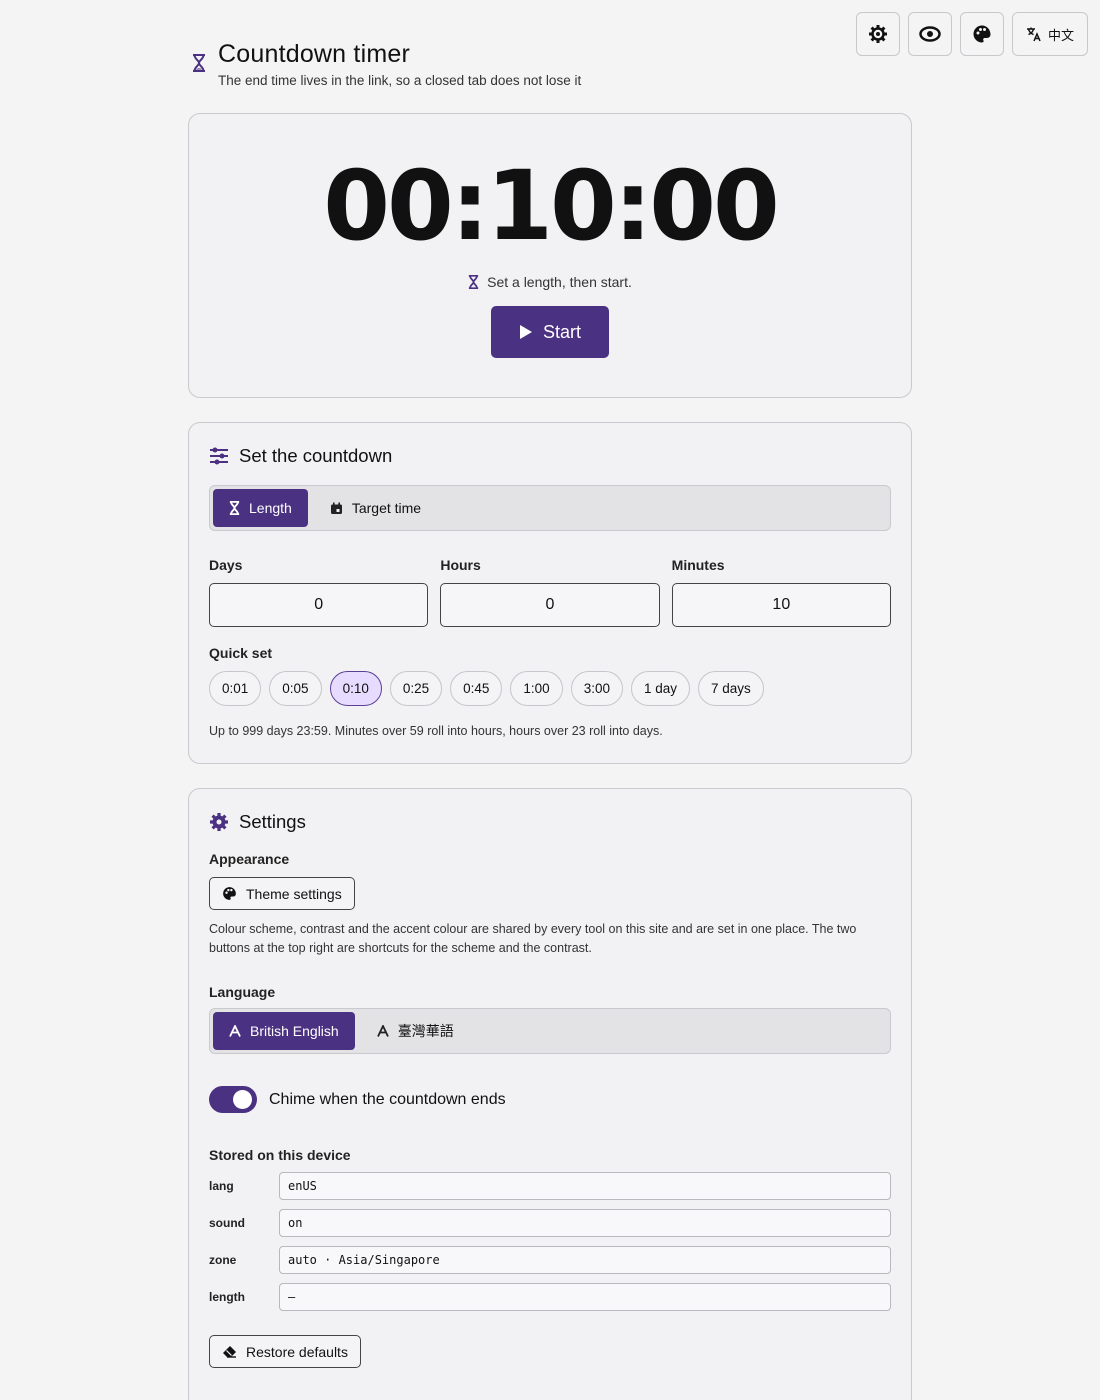 Image resolution: width=1100 pixels, height=1400 pixels. I want to click on quick-set-chip: 3:00, so click(596, 688).